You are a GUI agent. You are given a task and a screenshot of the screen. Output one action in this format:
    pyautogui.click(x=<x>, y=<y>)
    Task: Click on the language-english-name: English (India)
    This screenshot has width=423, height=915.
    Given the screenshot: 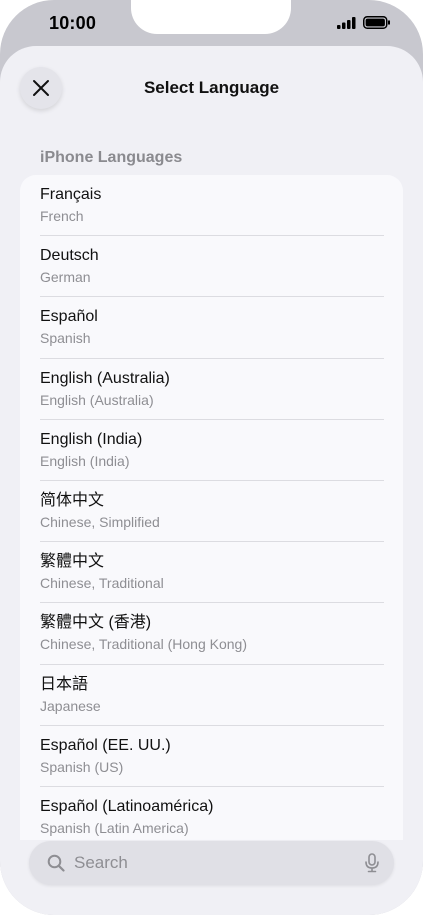 What is the action you would take?
    pyautogui.click(x=85, y=460)
    